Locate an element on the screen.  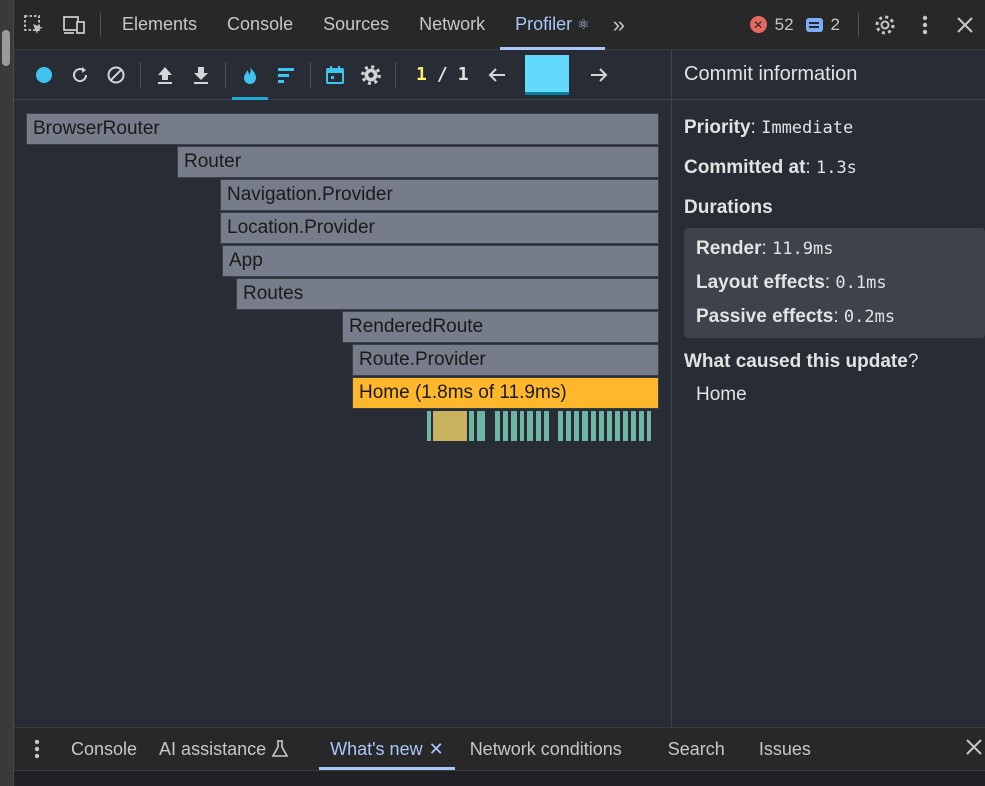
inspect-element-button is located at coordinates (34, 25).